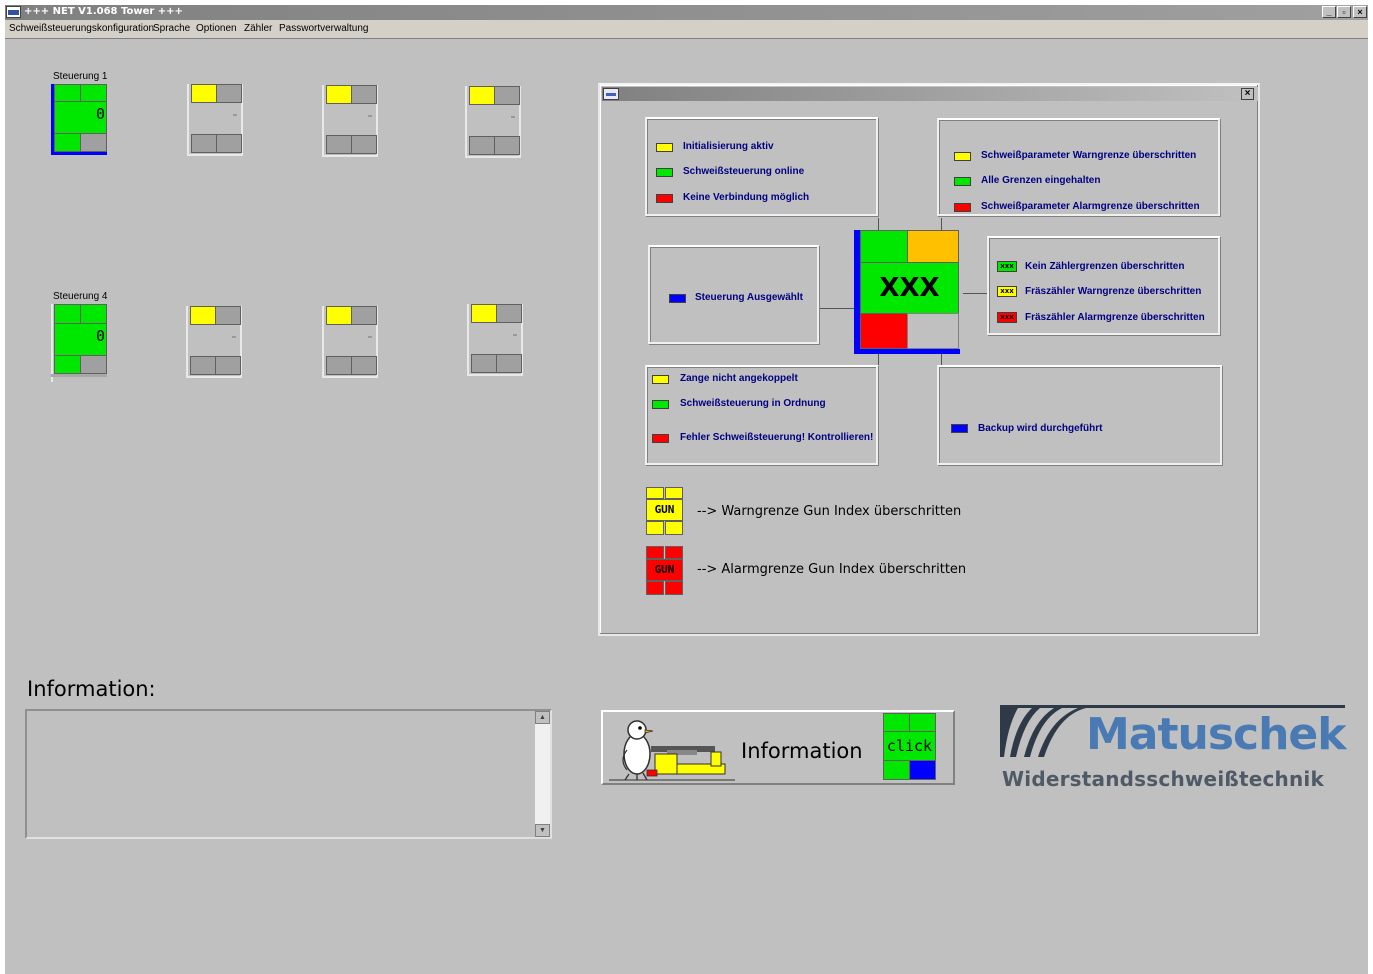 Image resolution: width=1373 pixels, height=974 pixels. What do you see at coordinates (665, 512) in the screenshot?
I see `gun-index-warn-icon: GUN` at bounding box center [665, 512].